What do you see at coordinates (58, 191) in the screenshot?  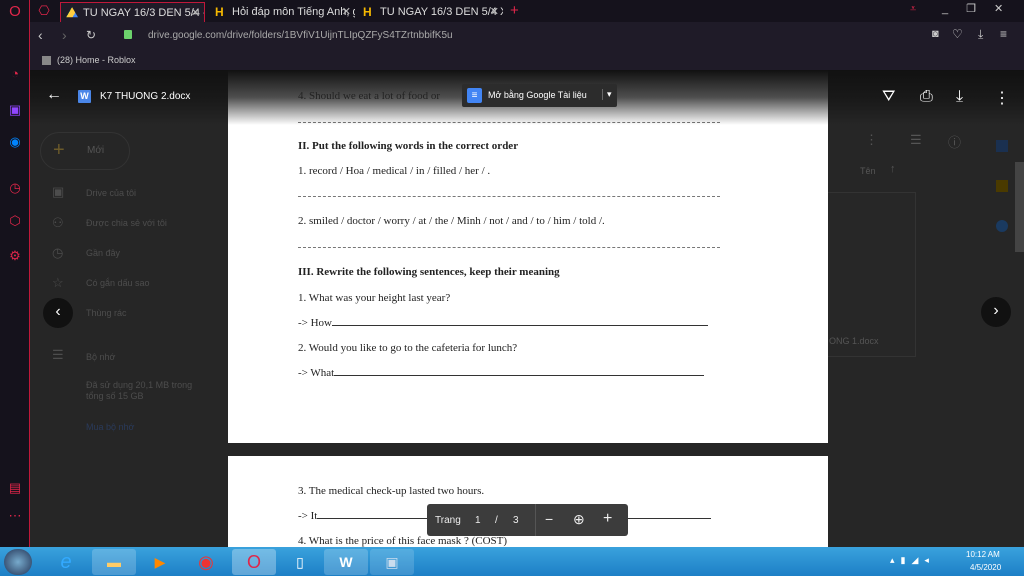 I see `my-drive-icon: ▣` at bounding box center [58, 191].